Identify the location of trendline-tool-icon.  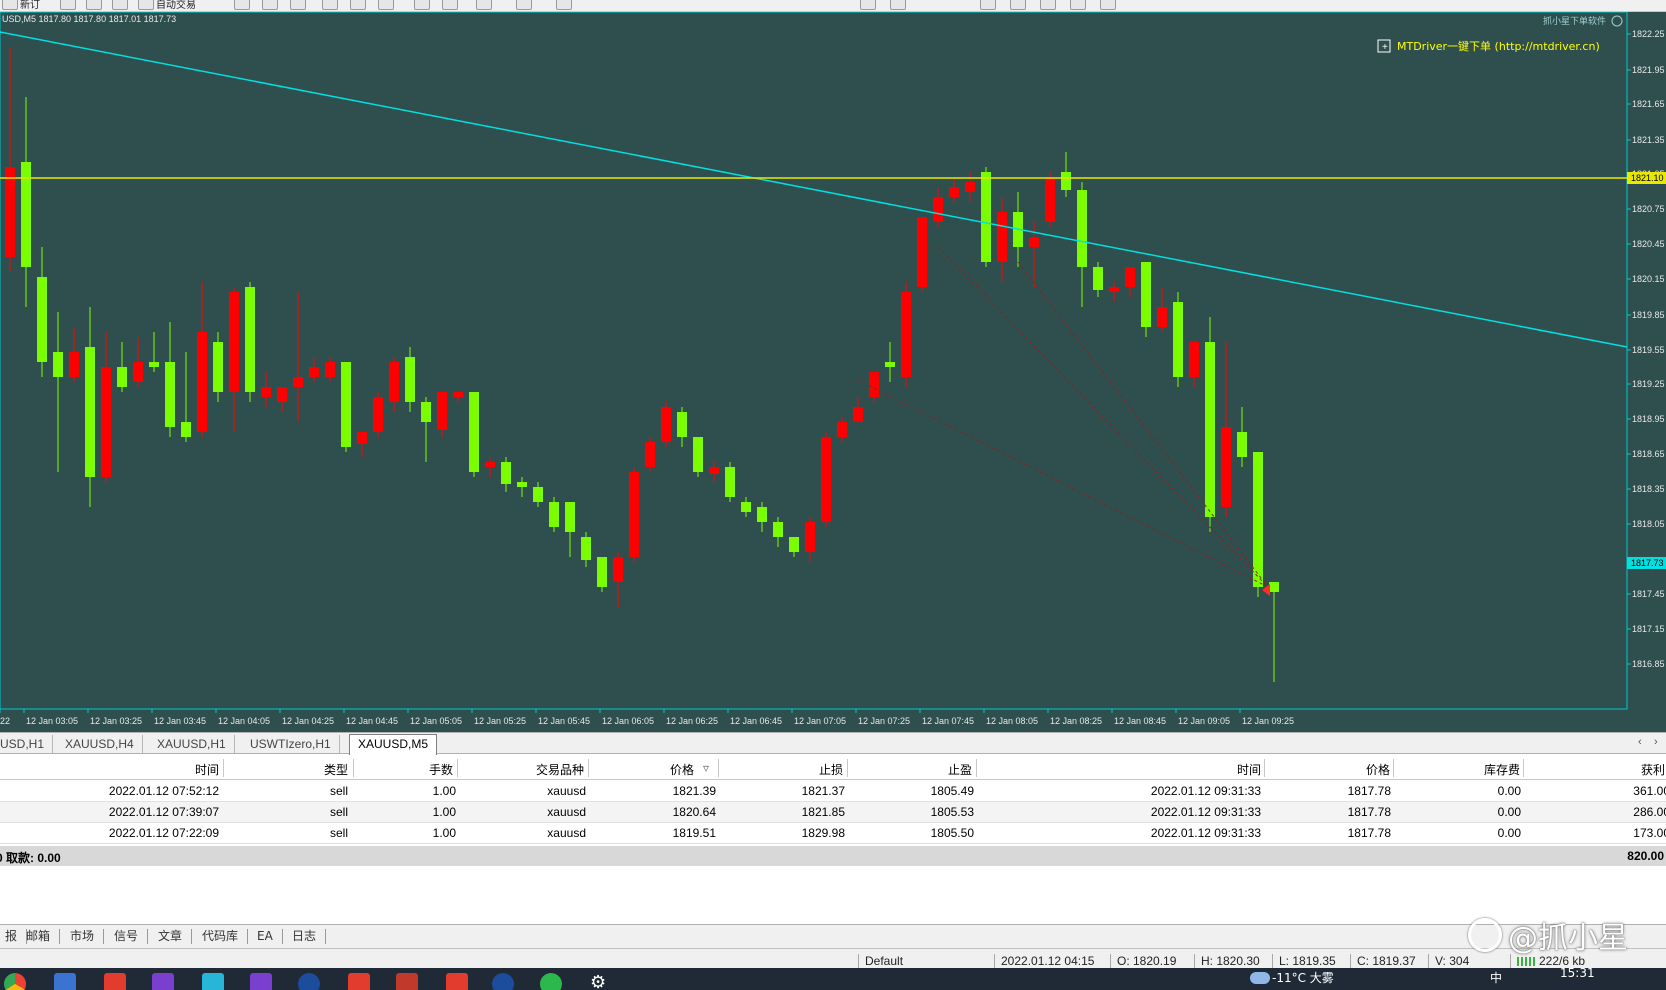
(988, 5).